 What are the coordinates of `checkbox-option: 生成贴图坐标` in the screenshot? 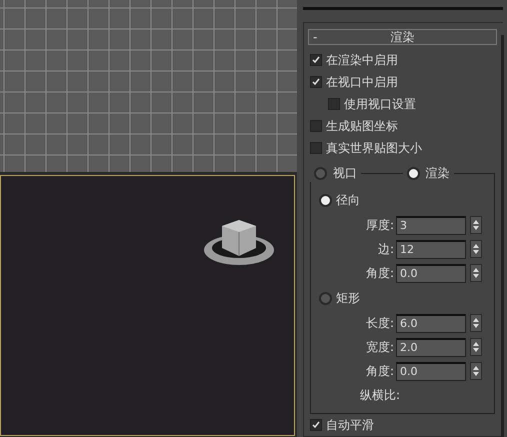 It's located at (405, 126).